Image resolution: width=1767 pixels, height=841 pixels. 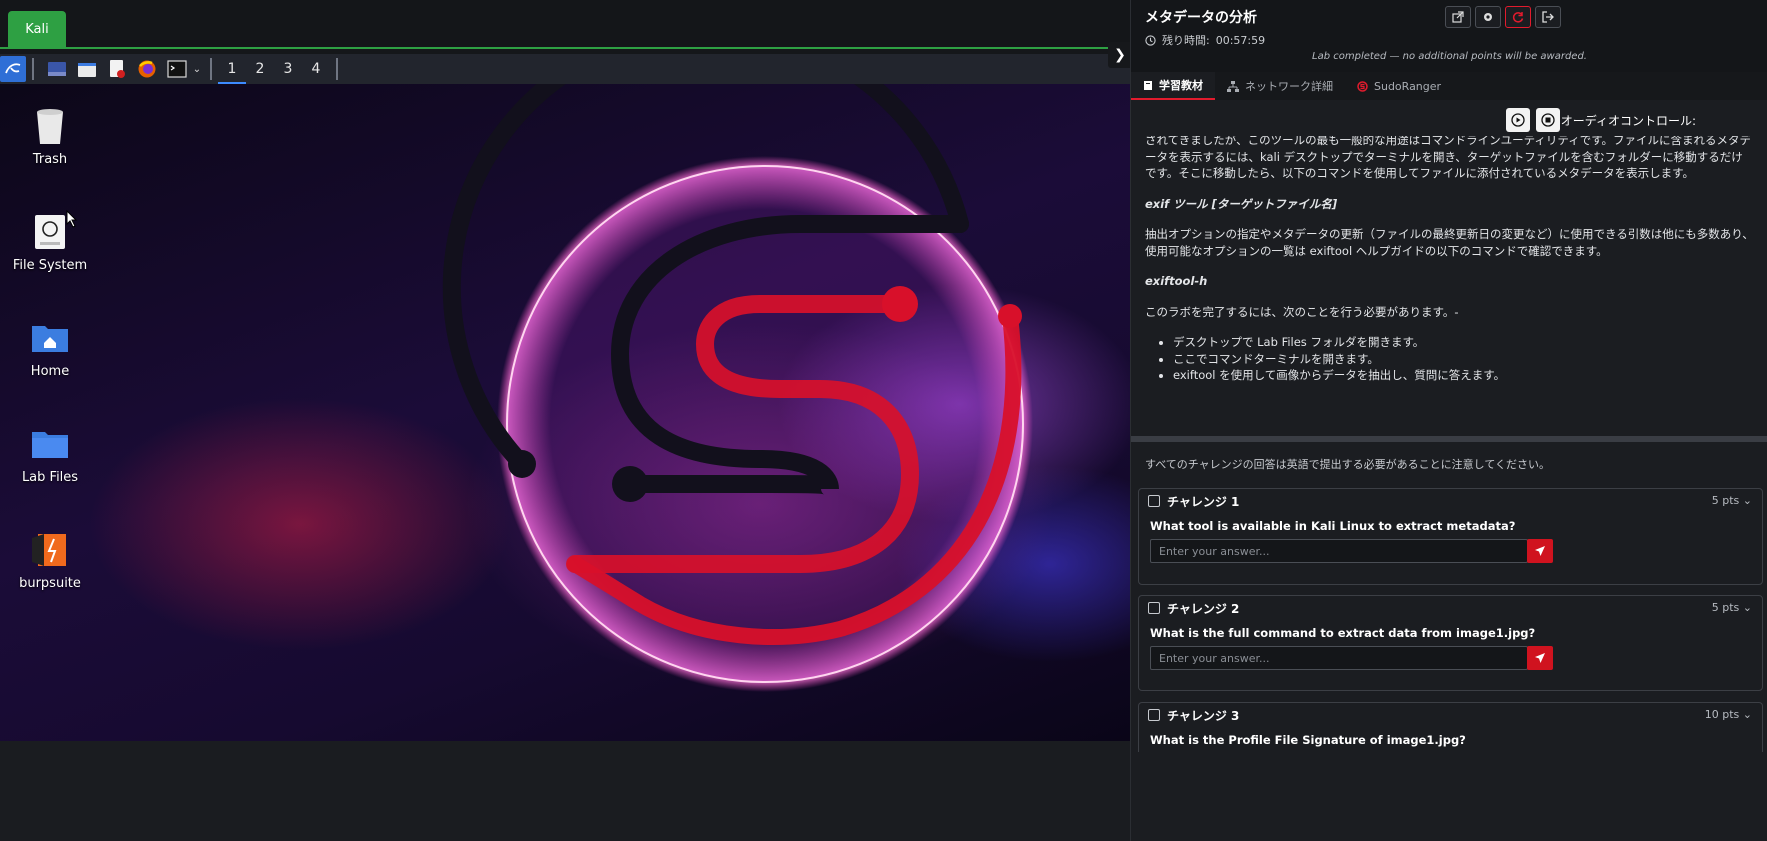 I want to click on time-value: 00:57:59, so click(x=1240, y=40).